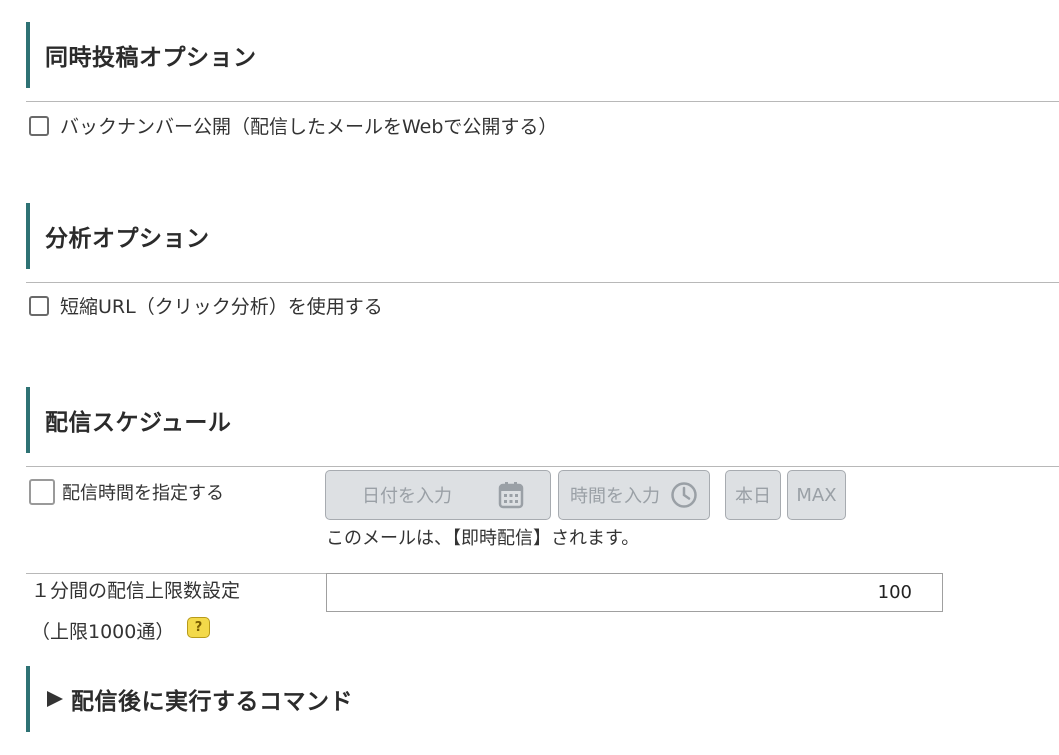 The height and width of the screenshot is (755, 1059). Describe the element at coordinates (511, 495) in the screenshot. I see `calendar-icon` at that location.